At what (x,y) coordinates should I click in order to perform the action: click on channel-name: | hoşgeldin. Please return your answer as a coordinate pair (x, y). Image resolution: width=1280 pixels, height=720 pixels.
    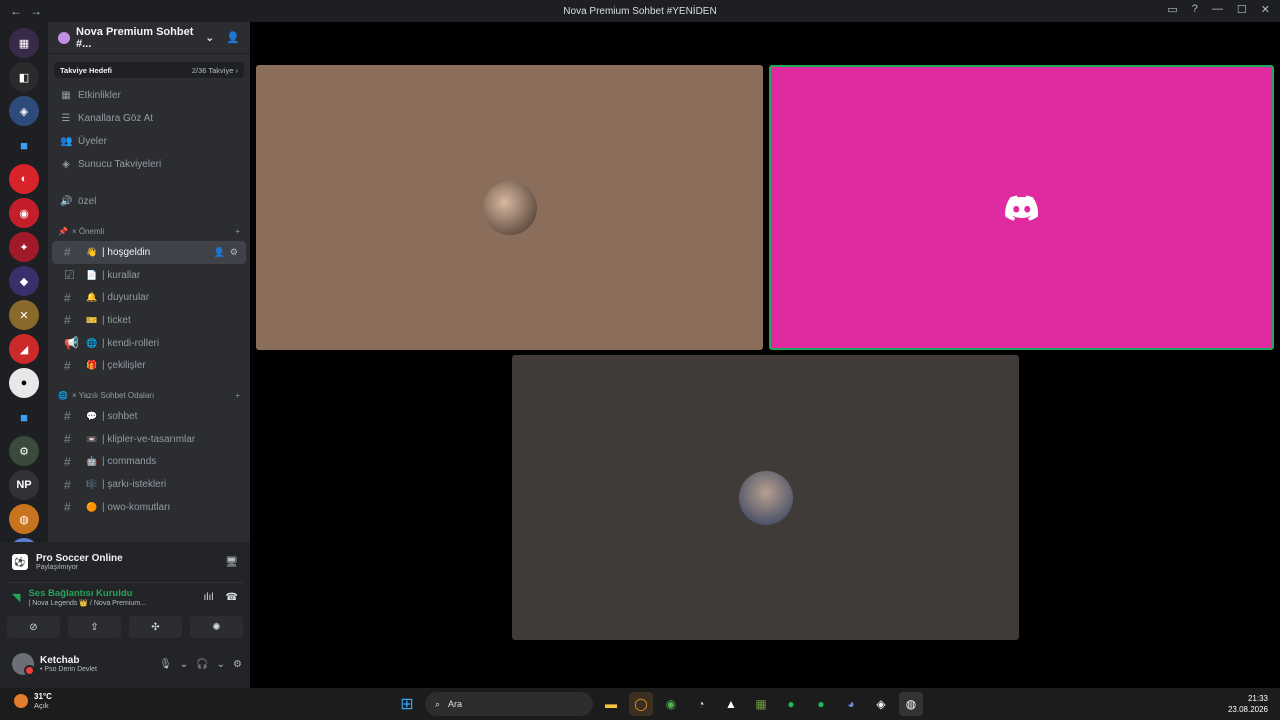
    Looking at the image, I should click on (126, 252).